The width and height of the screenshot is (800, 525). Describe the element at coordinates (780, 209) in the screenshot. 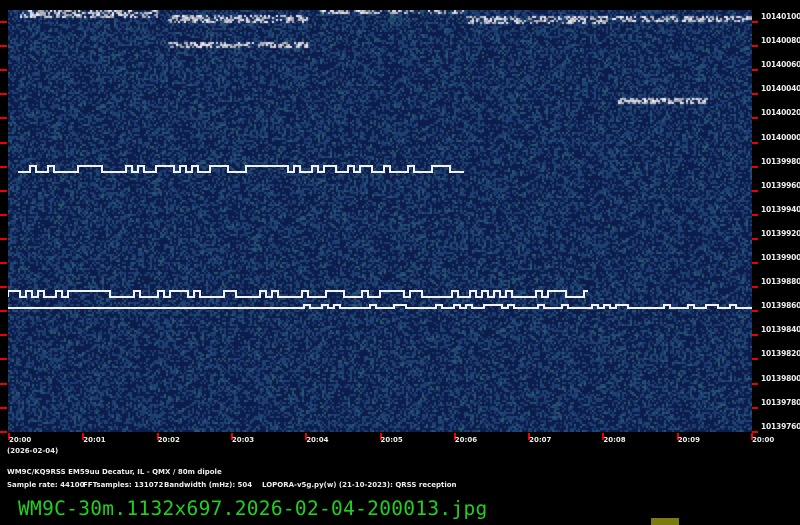

I see `freq-label: 10139940` at that location.